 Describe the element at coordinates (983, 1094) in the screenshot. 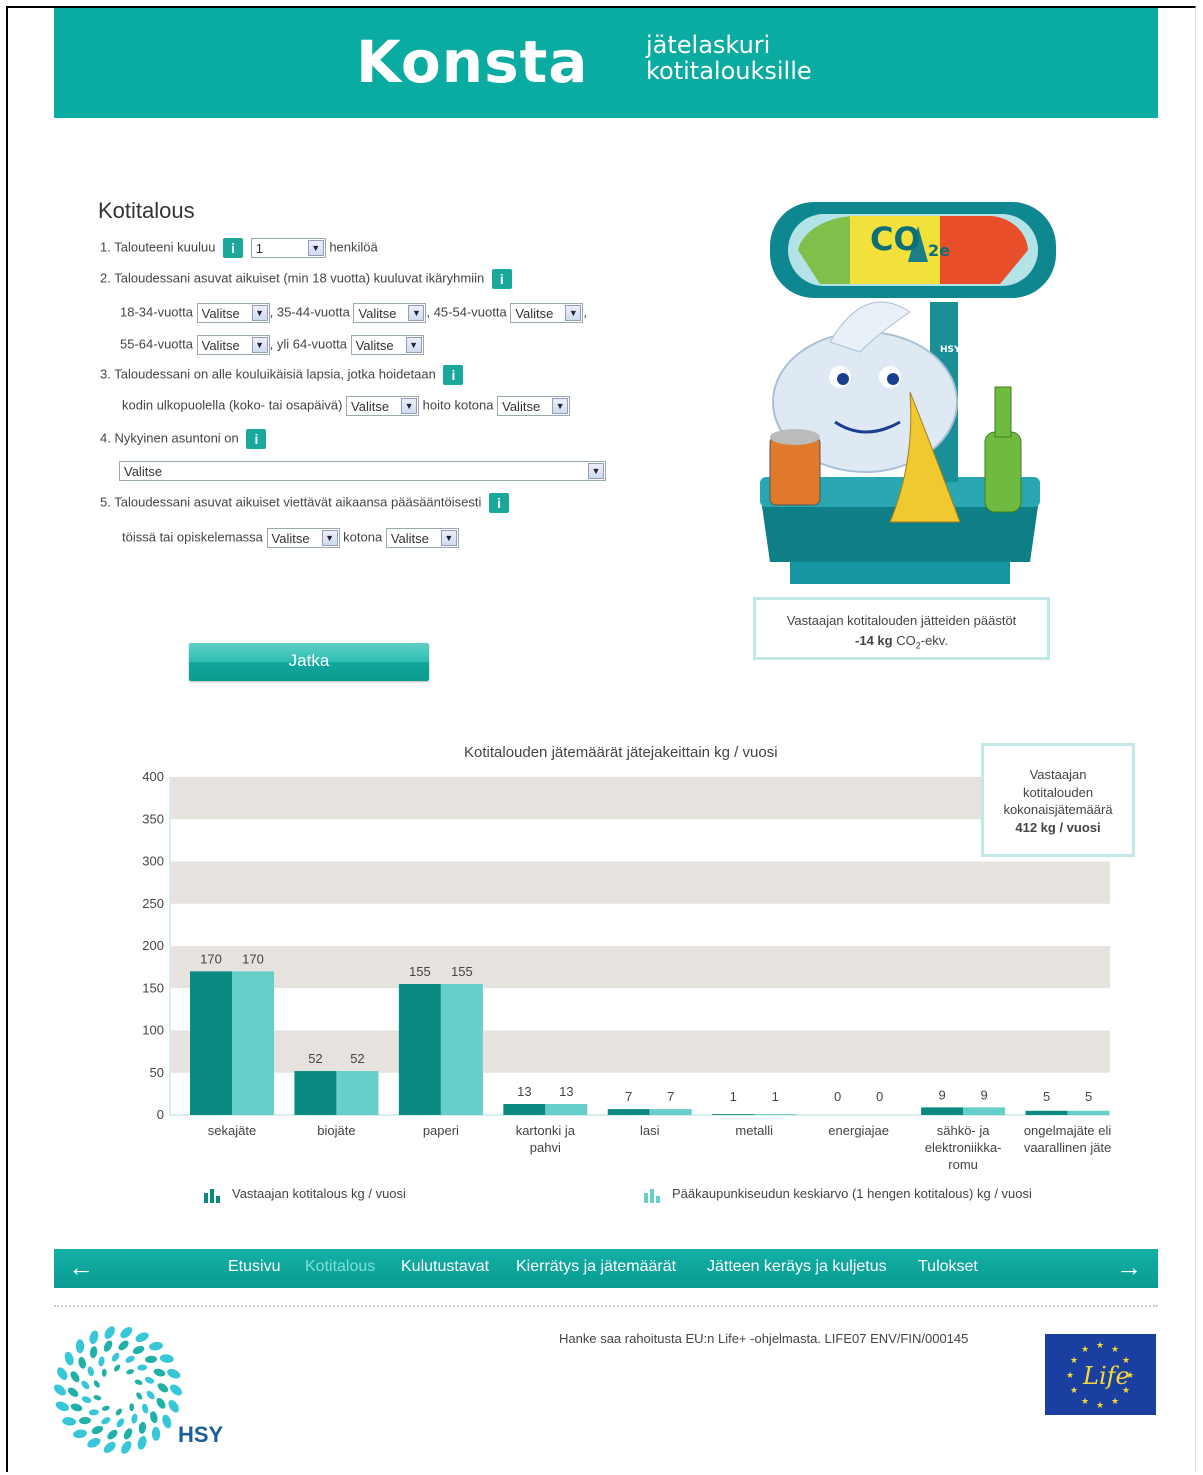

I see `data-label: 9` at that location.